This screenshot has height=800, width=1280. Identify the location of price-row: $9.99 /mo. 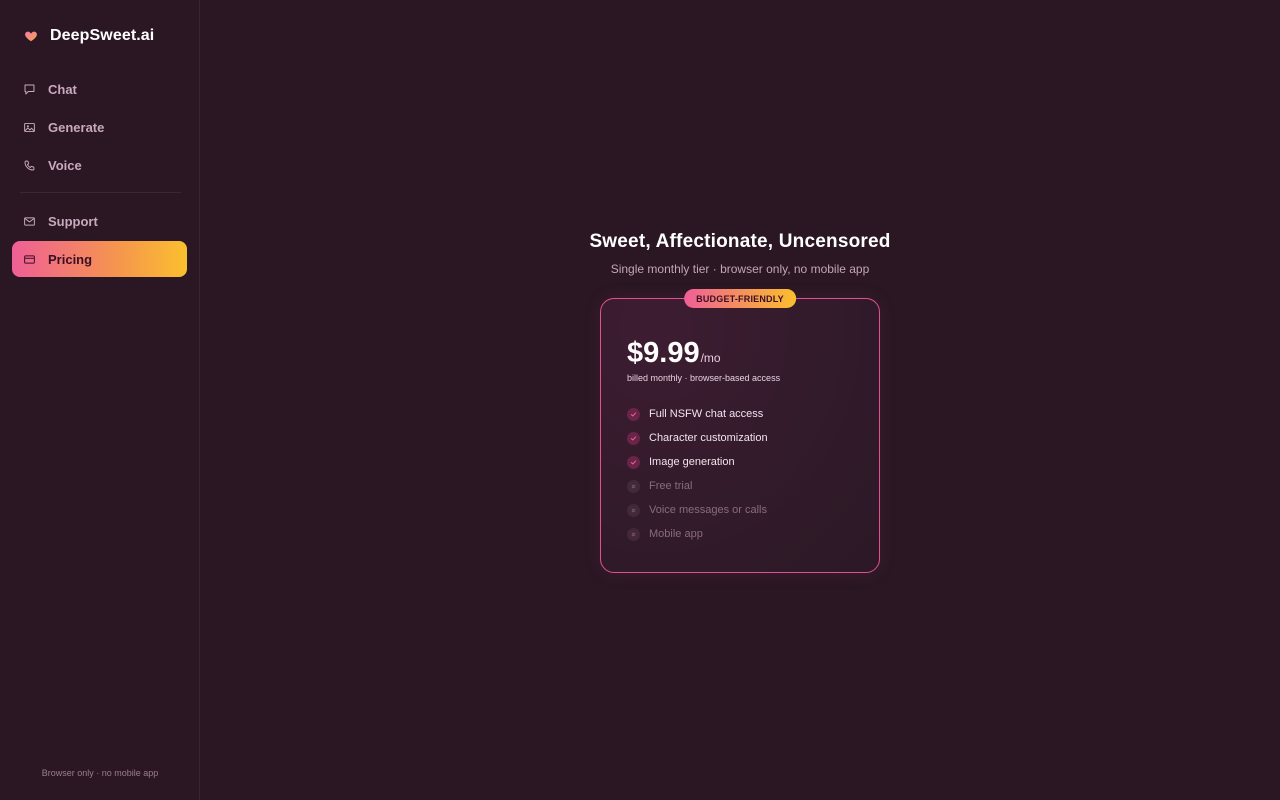
(674, 353).